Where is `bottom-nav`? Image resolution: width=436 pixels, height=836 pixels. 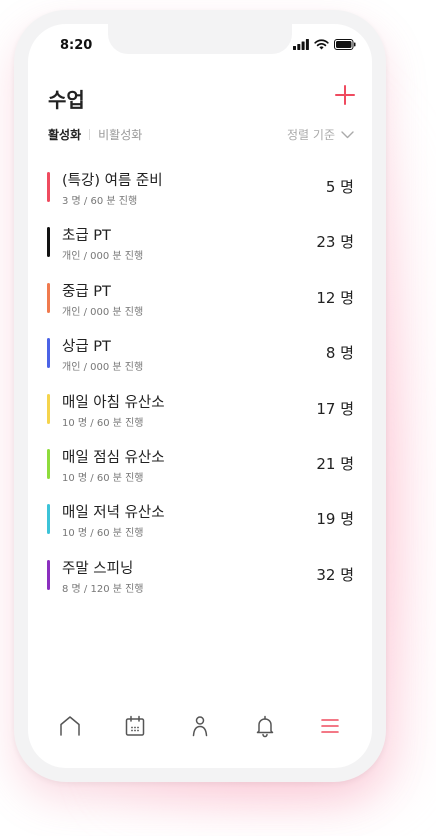 bottom-nav is located at coordinates (200, 726).